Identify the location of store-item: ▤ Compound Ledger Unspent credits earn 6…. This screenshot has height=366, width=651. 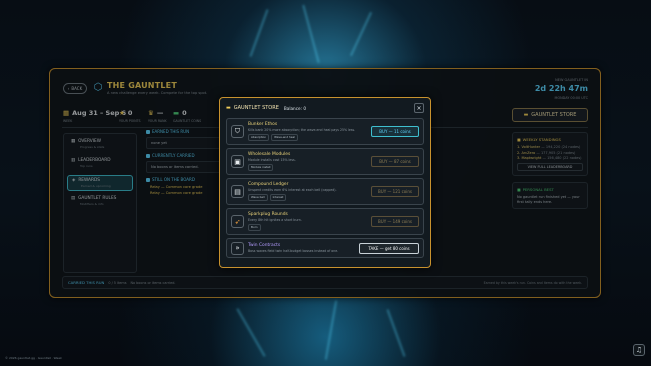
(325, 191).